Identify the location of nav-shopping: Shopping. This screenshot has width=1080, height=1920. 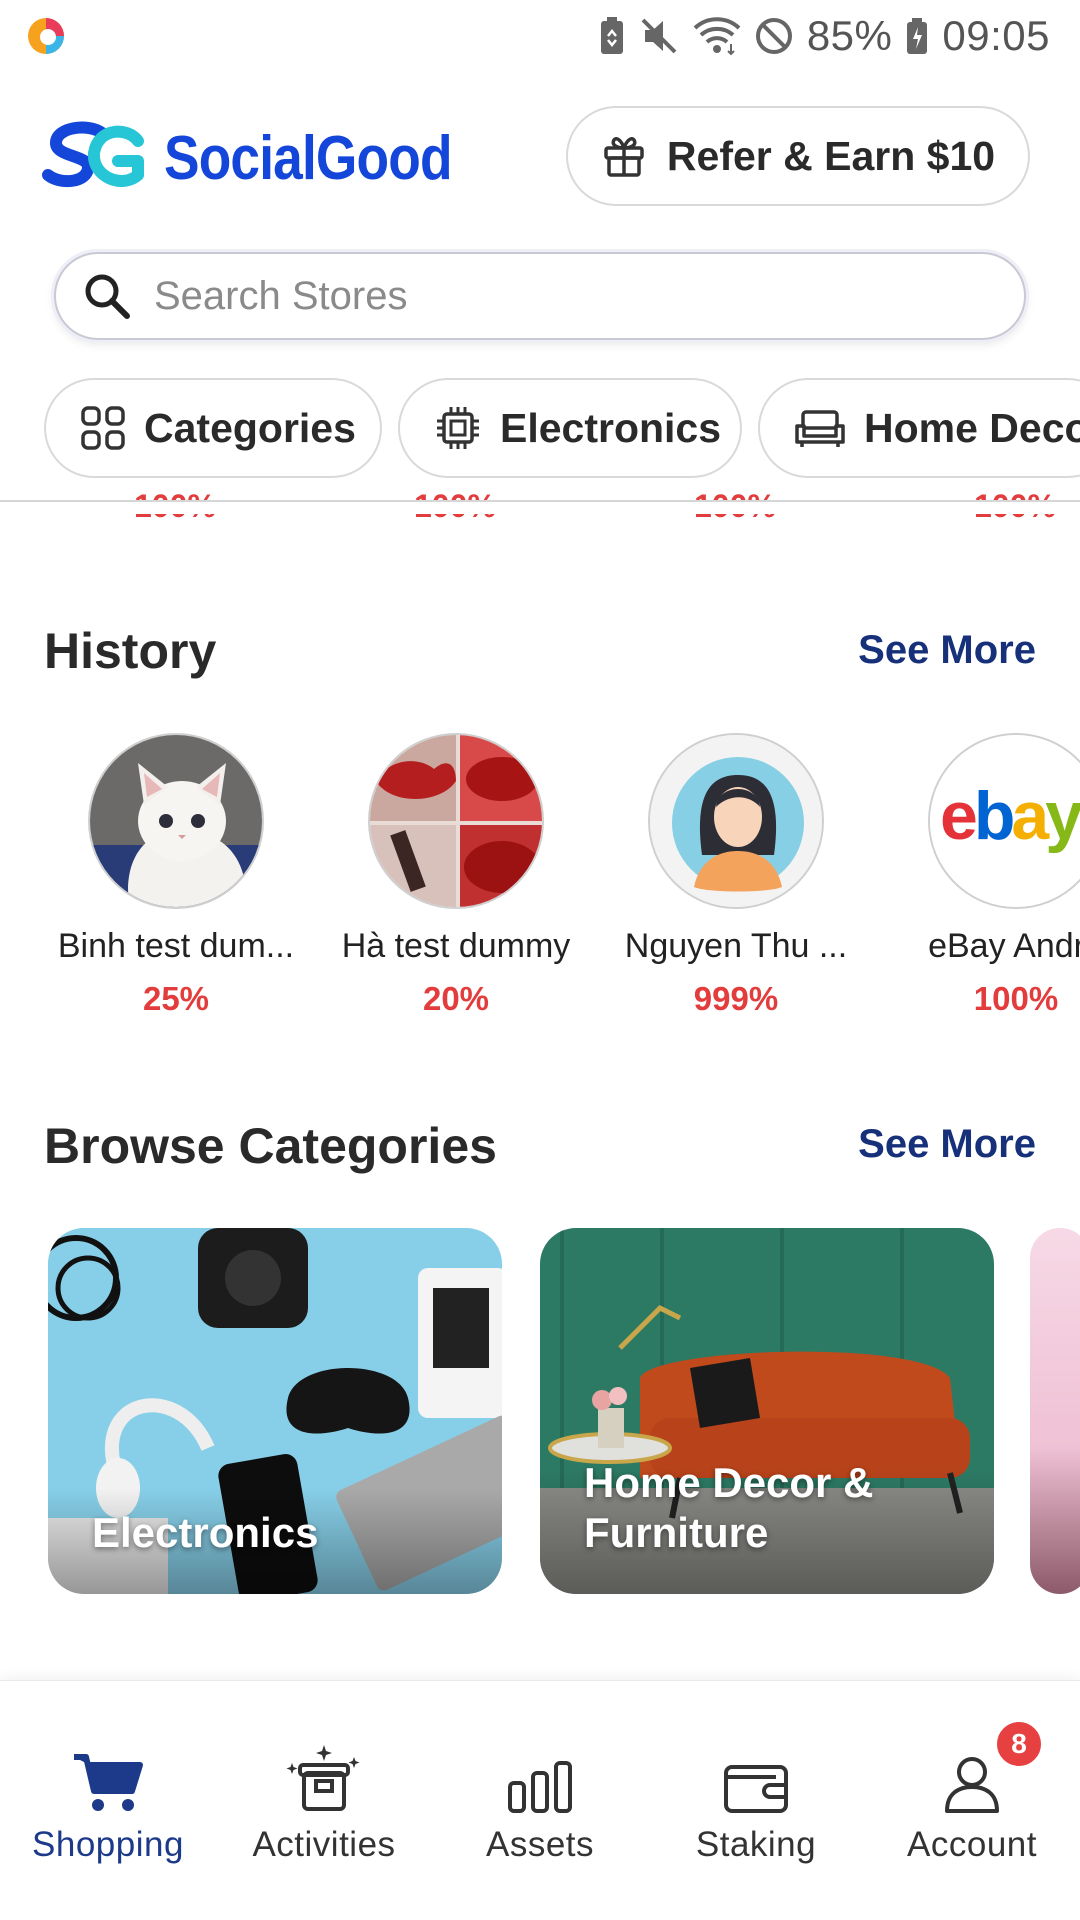
(108, 1813).